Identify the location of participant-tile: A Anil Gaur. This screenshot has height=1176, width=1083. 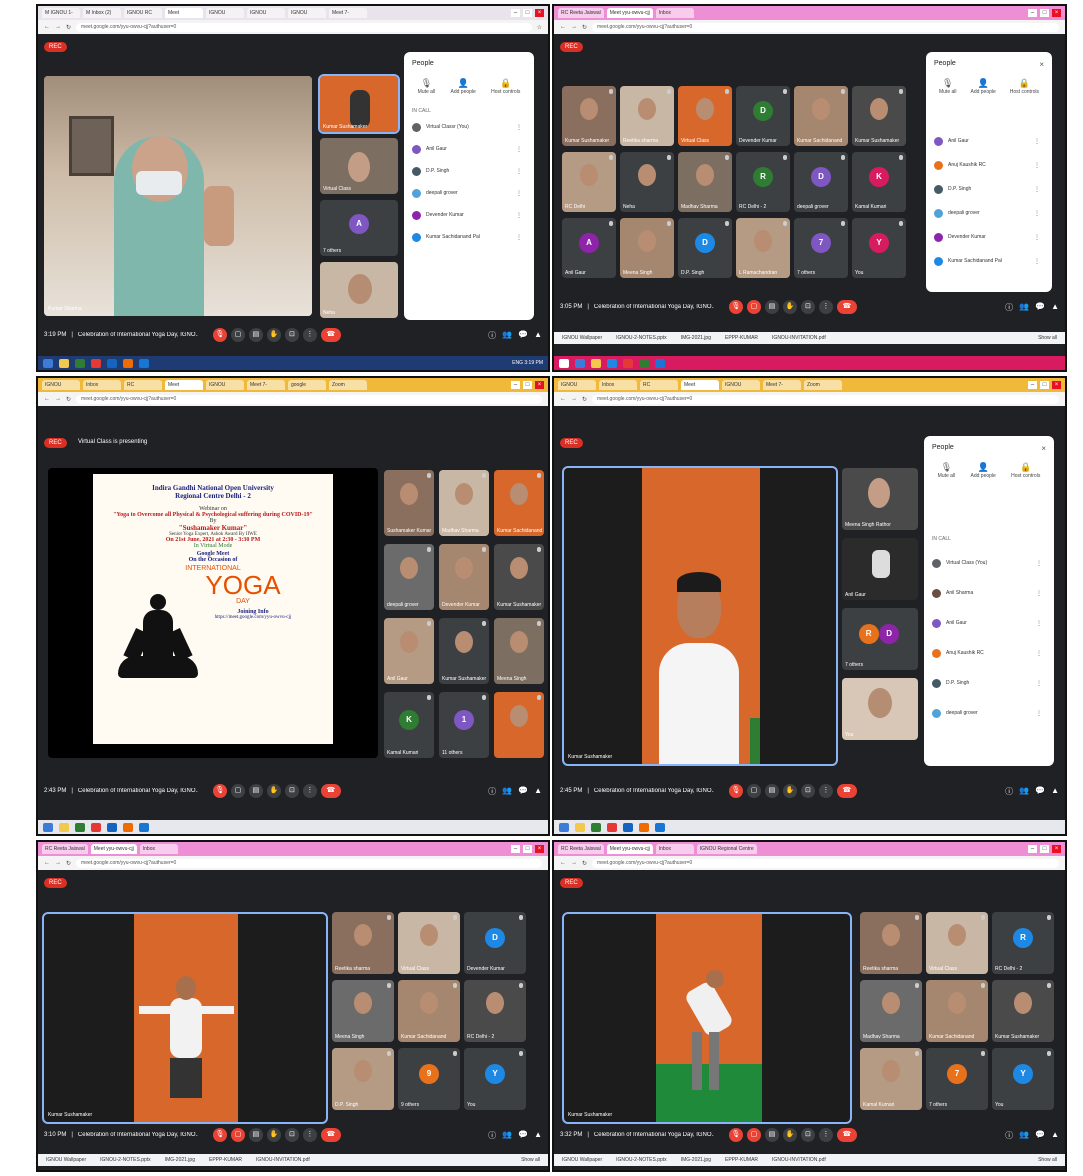
(589, 248).